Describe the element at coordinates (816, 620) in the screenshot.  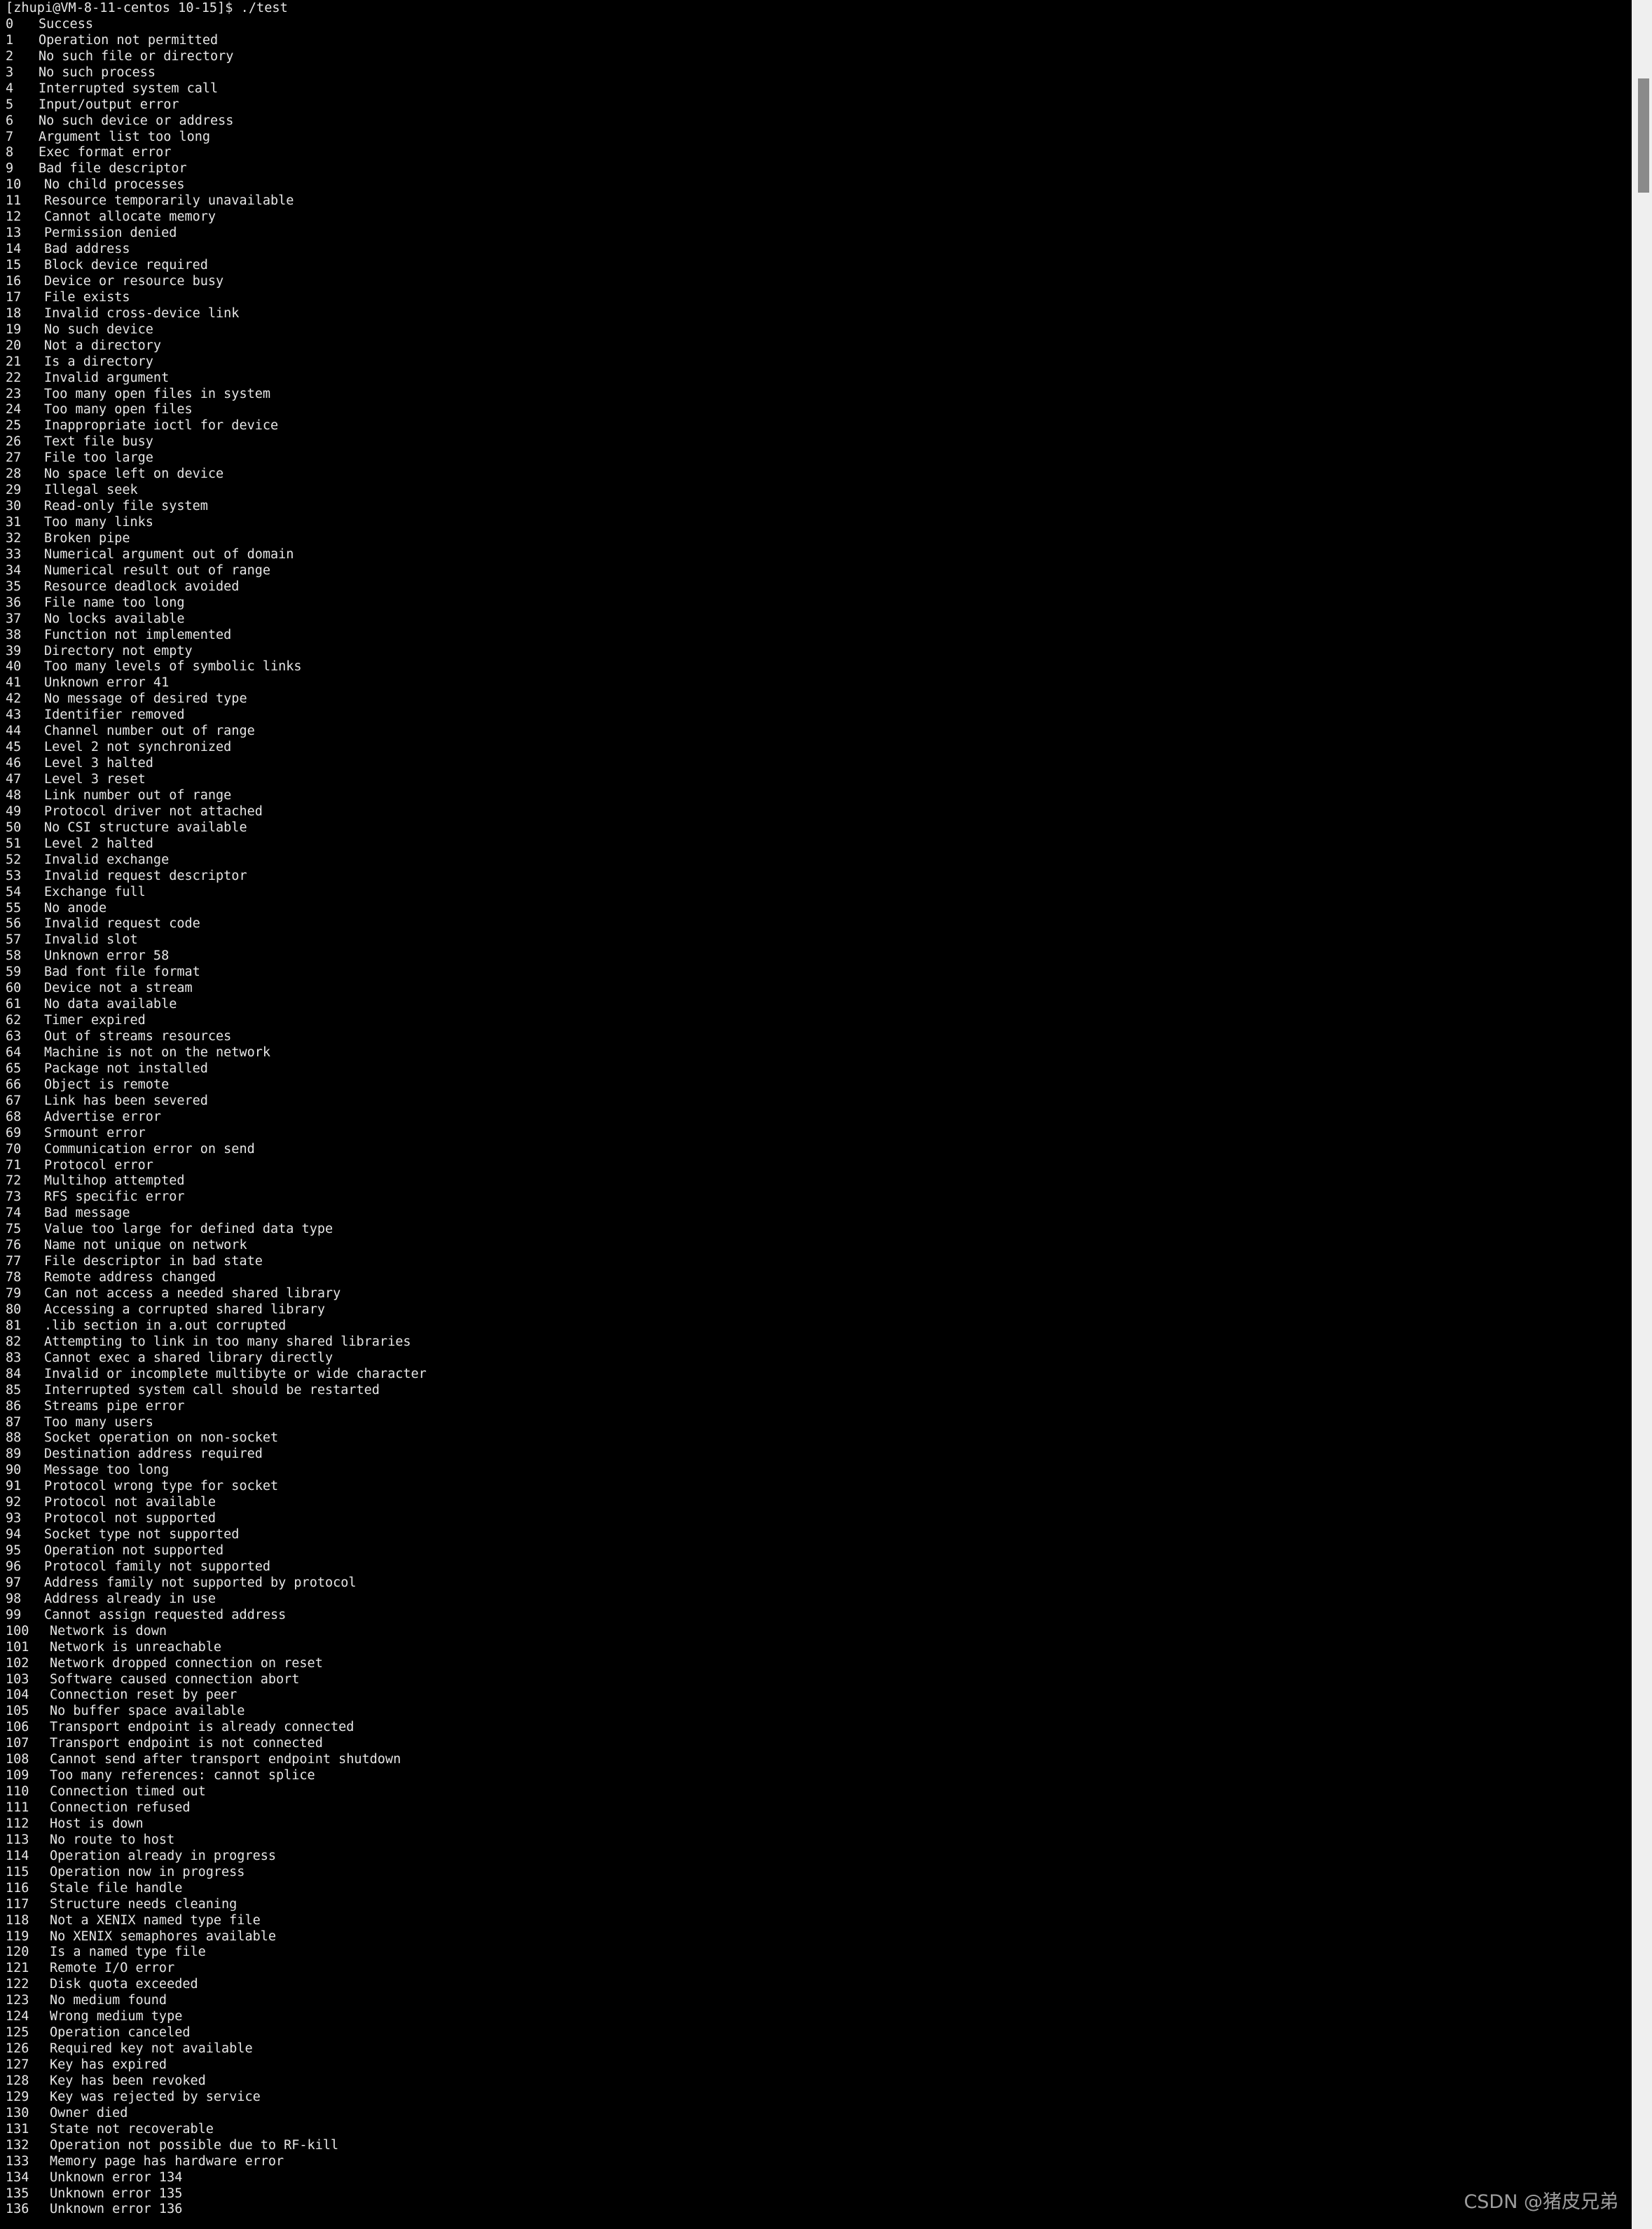
I see `errno-row: 37 No locks available` at that location.